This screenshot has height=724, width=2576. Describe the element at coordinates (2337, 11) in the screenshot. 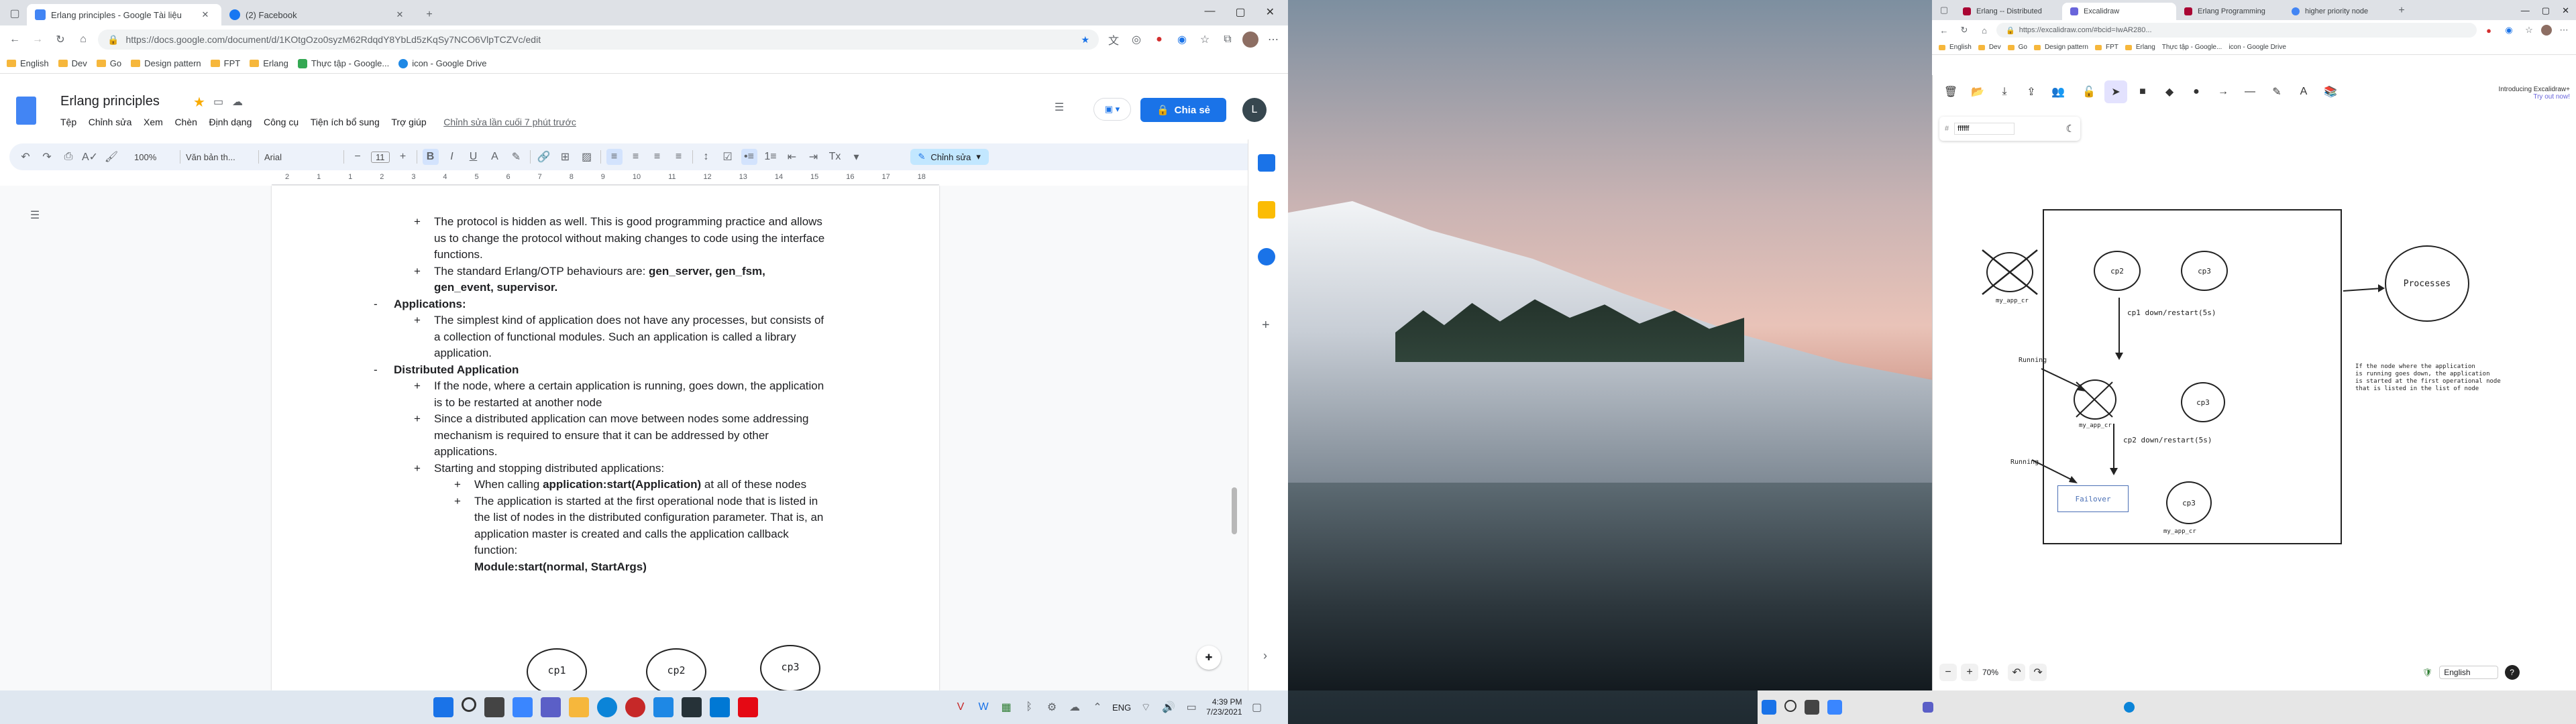

I see `tab-higher-priority: higher priority node` at that location.